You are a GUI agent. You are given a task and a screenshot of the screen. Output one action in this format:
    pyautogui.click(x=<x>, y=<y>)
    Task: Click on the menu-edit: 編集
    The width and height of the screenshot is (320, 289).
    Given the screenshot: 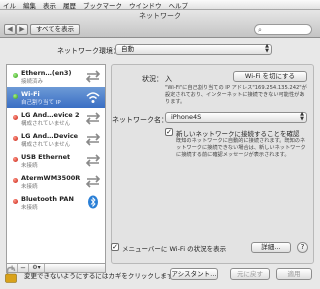 What is the action you would take?
    pyautogui.click(x=29, y=5)
    